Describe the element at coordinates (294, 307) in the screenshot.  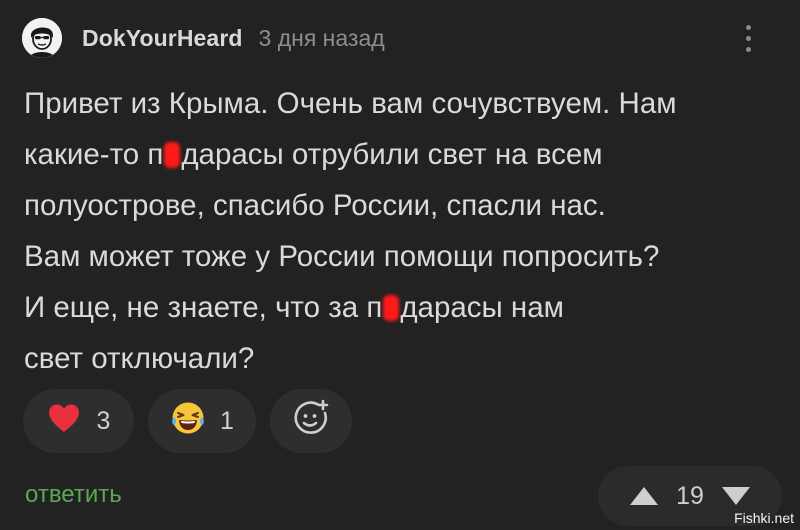
I see `comment-line: И еще, не знаете, что за п дарасы нам` at that location.